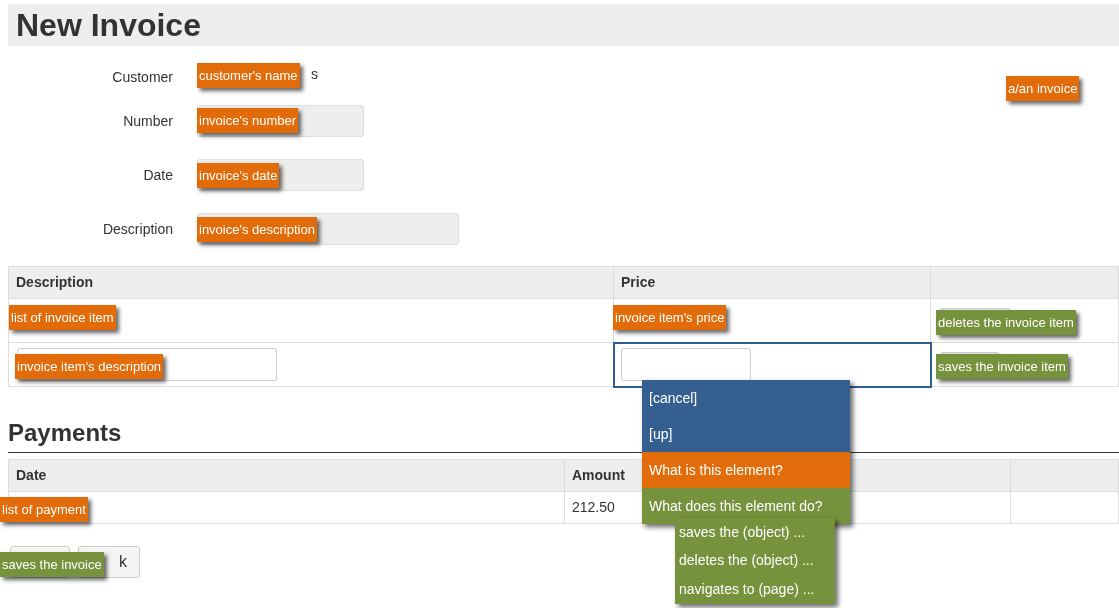  Describe the element at coordinates (248, 120) in the screenshot. I see `element-tooltip: invoice's number` at that location.